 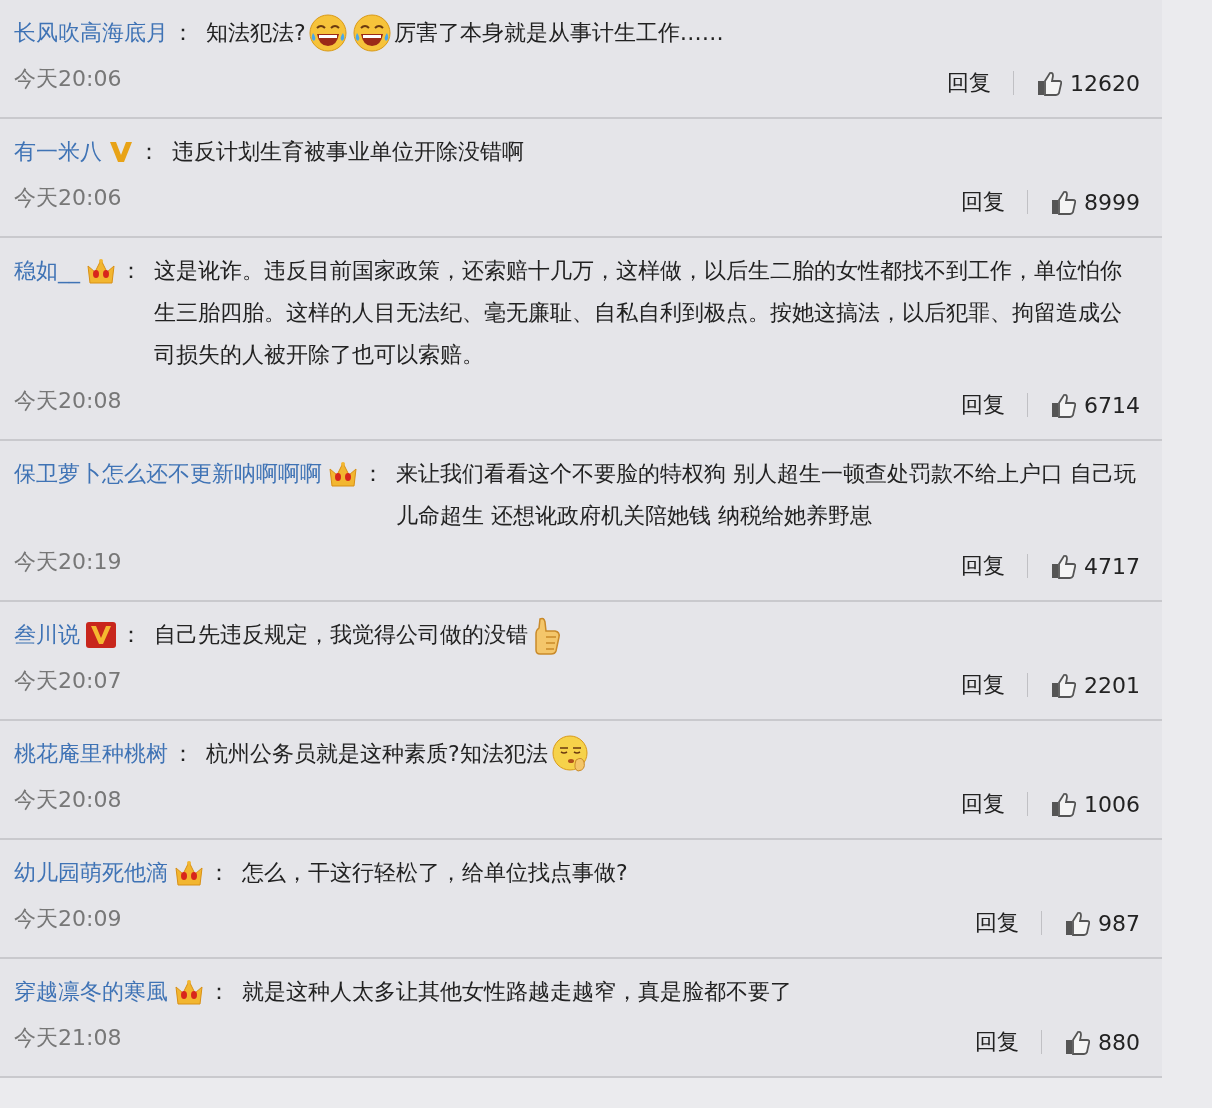 I want to click on like-count: 987, so click(x=1119, y=923).